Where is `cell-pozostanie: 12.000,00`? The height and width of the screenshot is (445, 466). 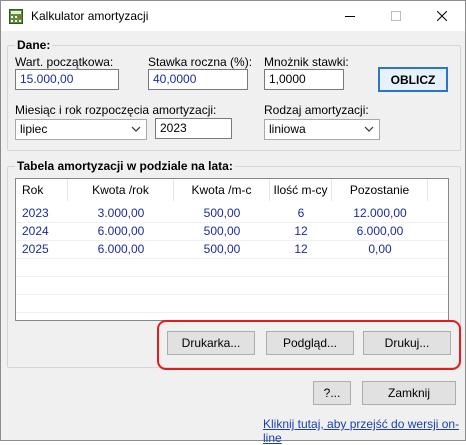 cell-pozostanie: 12.000,00 is located at coordinates (380, 213).